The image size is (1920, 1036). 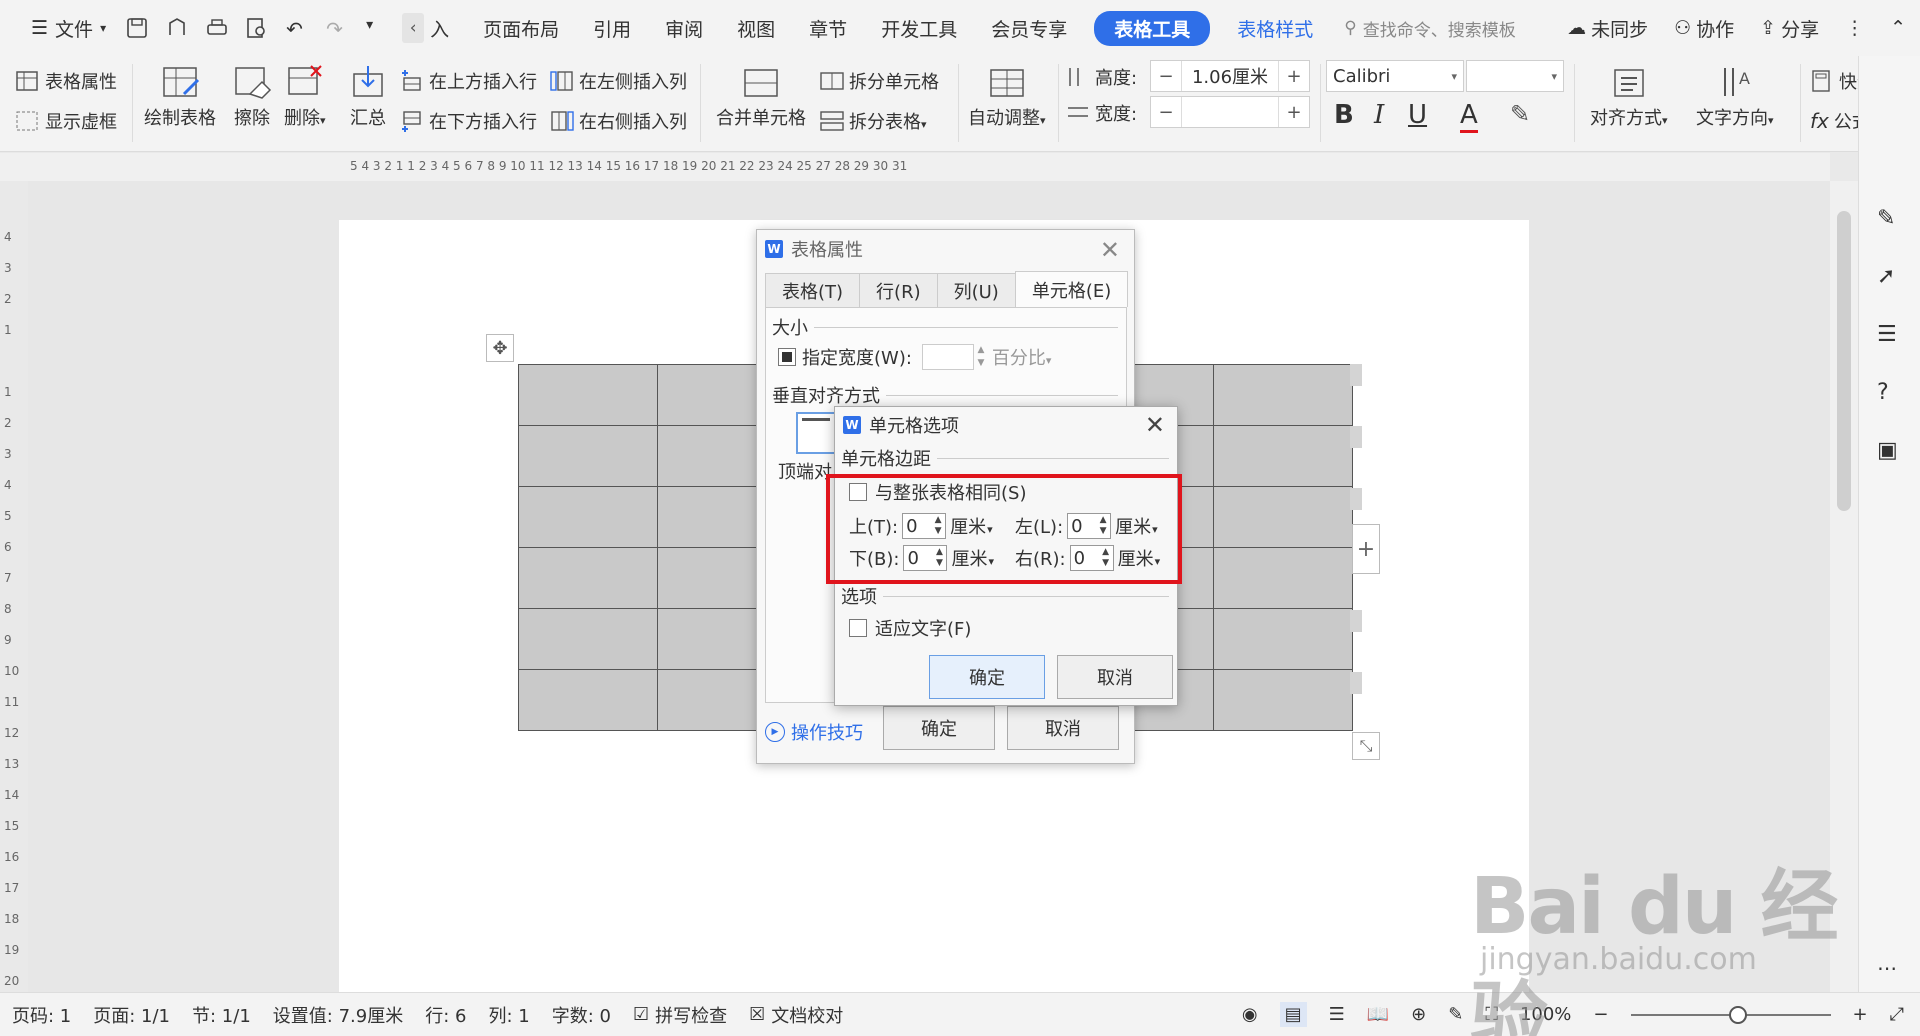 What do you see at coordinates (981, 357) in the screenshot?
I see `width-spinner-icon: ▲ ▼` at bounding box center [981, 357].